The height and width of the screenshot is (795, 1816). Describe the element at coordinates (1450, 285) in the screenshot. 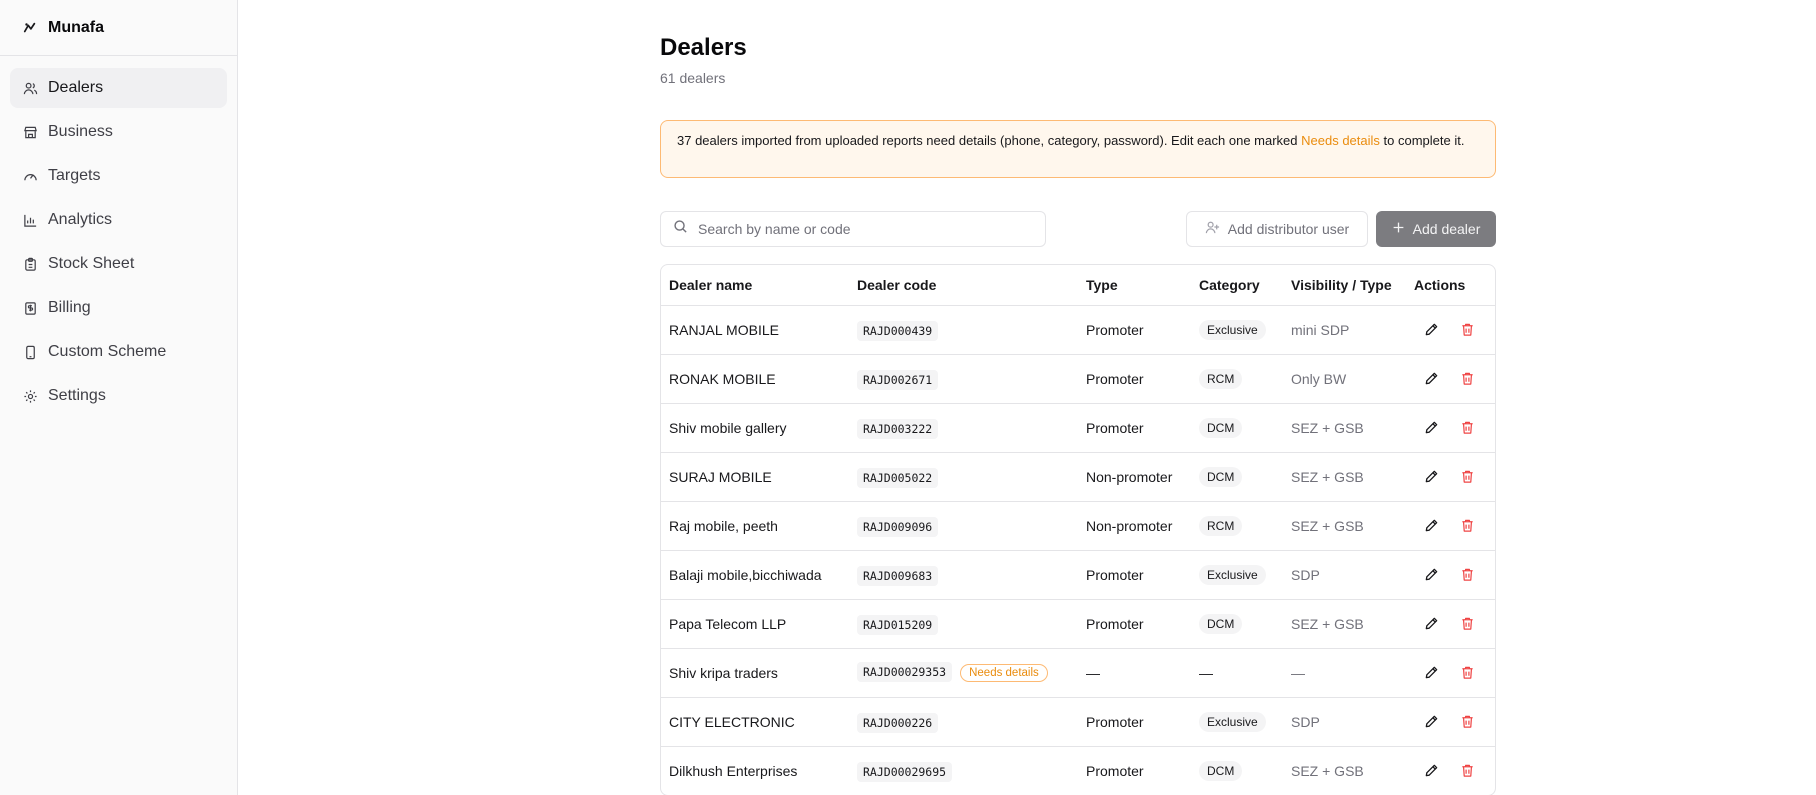

I see `header-actions: Actions` at that location.